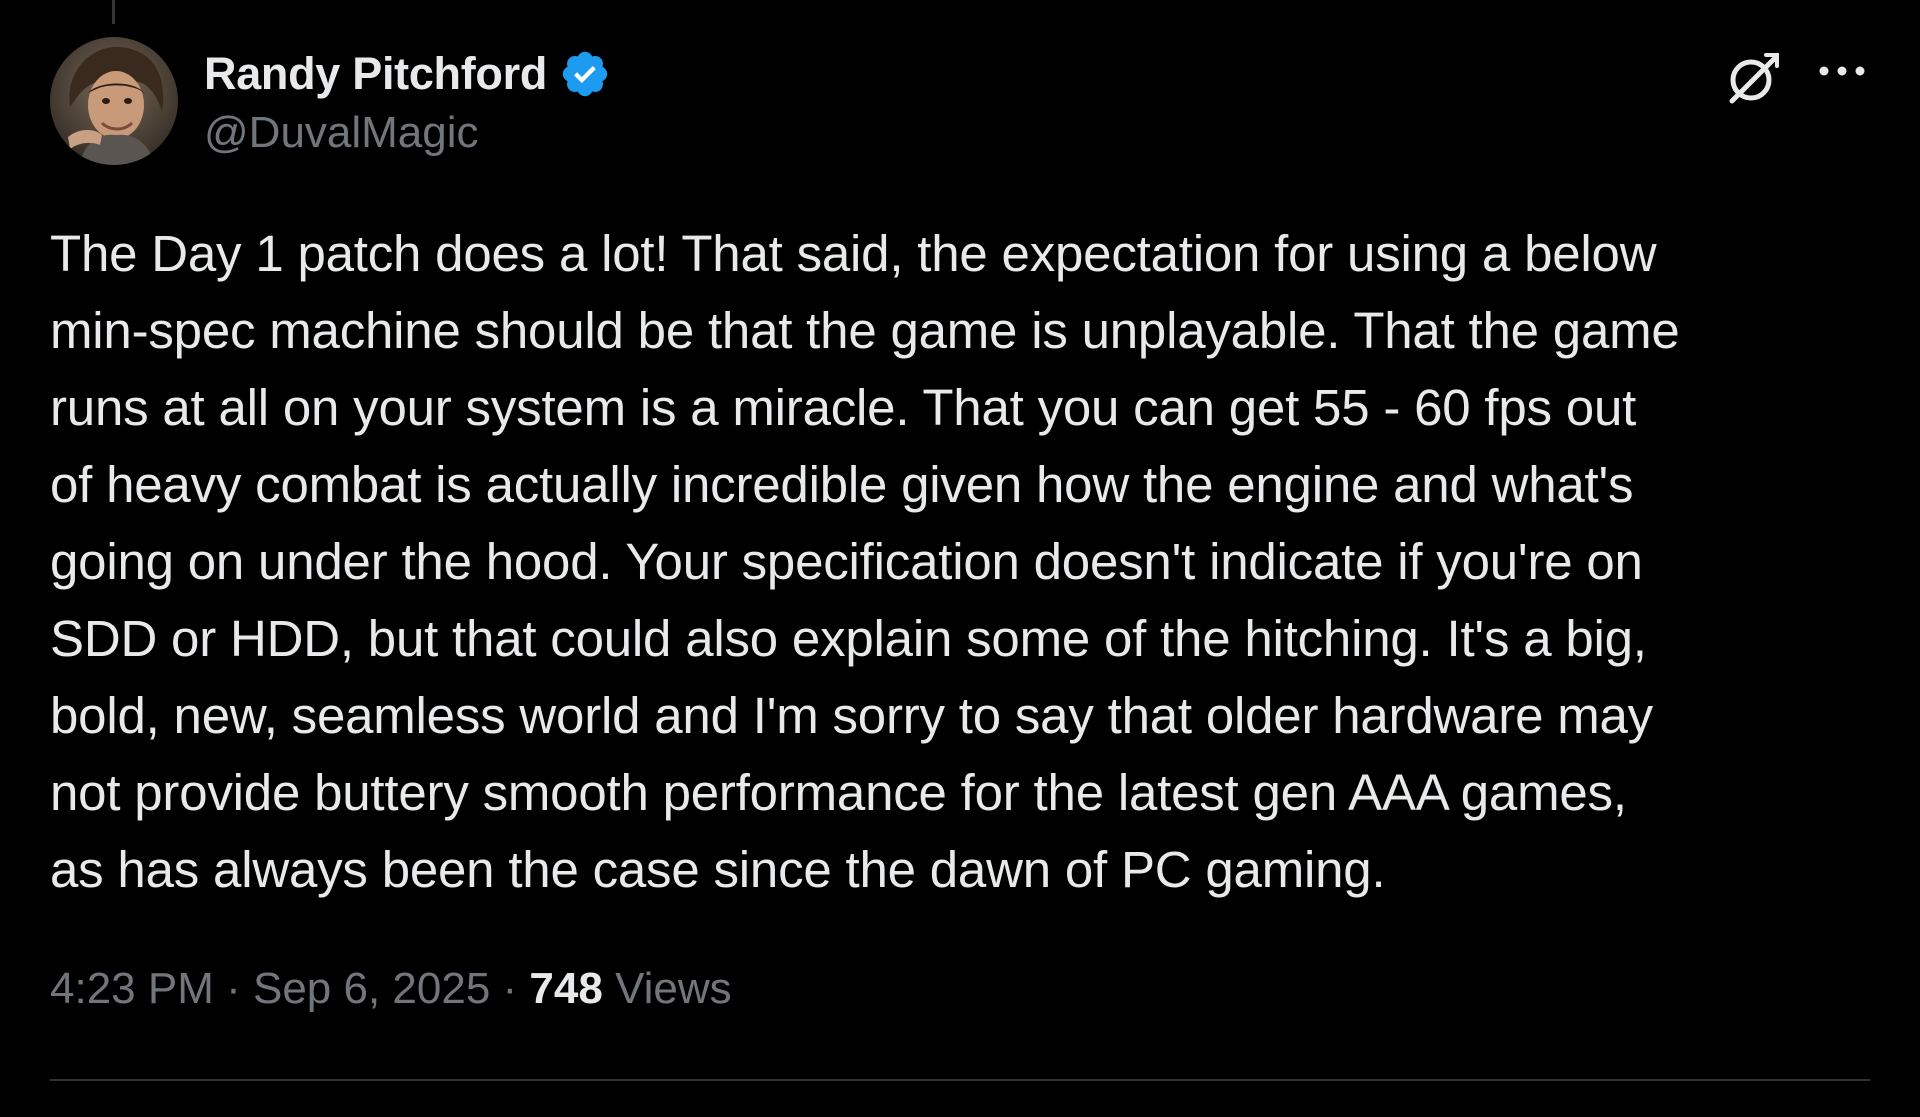  I want to click on author-name-row: Randy Pitchford, so click(407, 74).